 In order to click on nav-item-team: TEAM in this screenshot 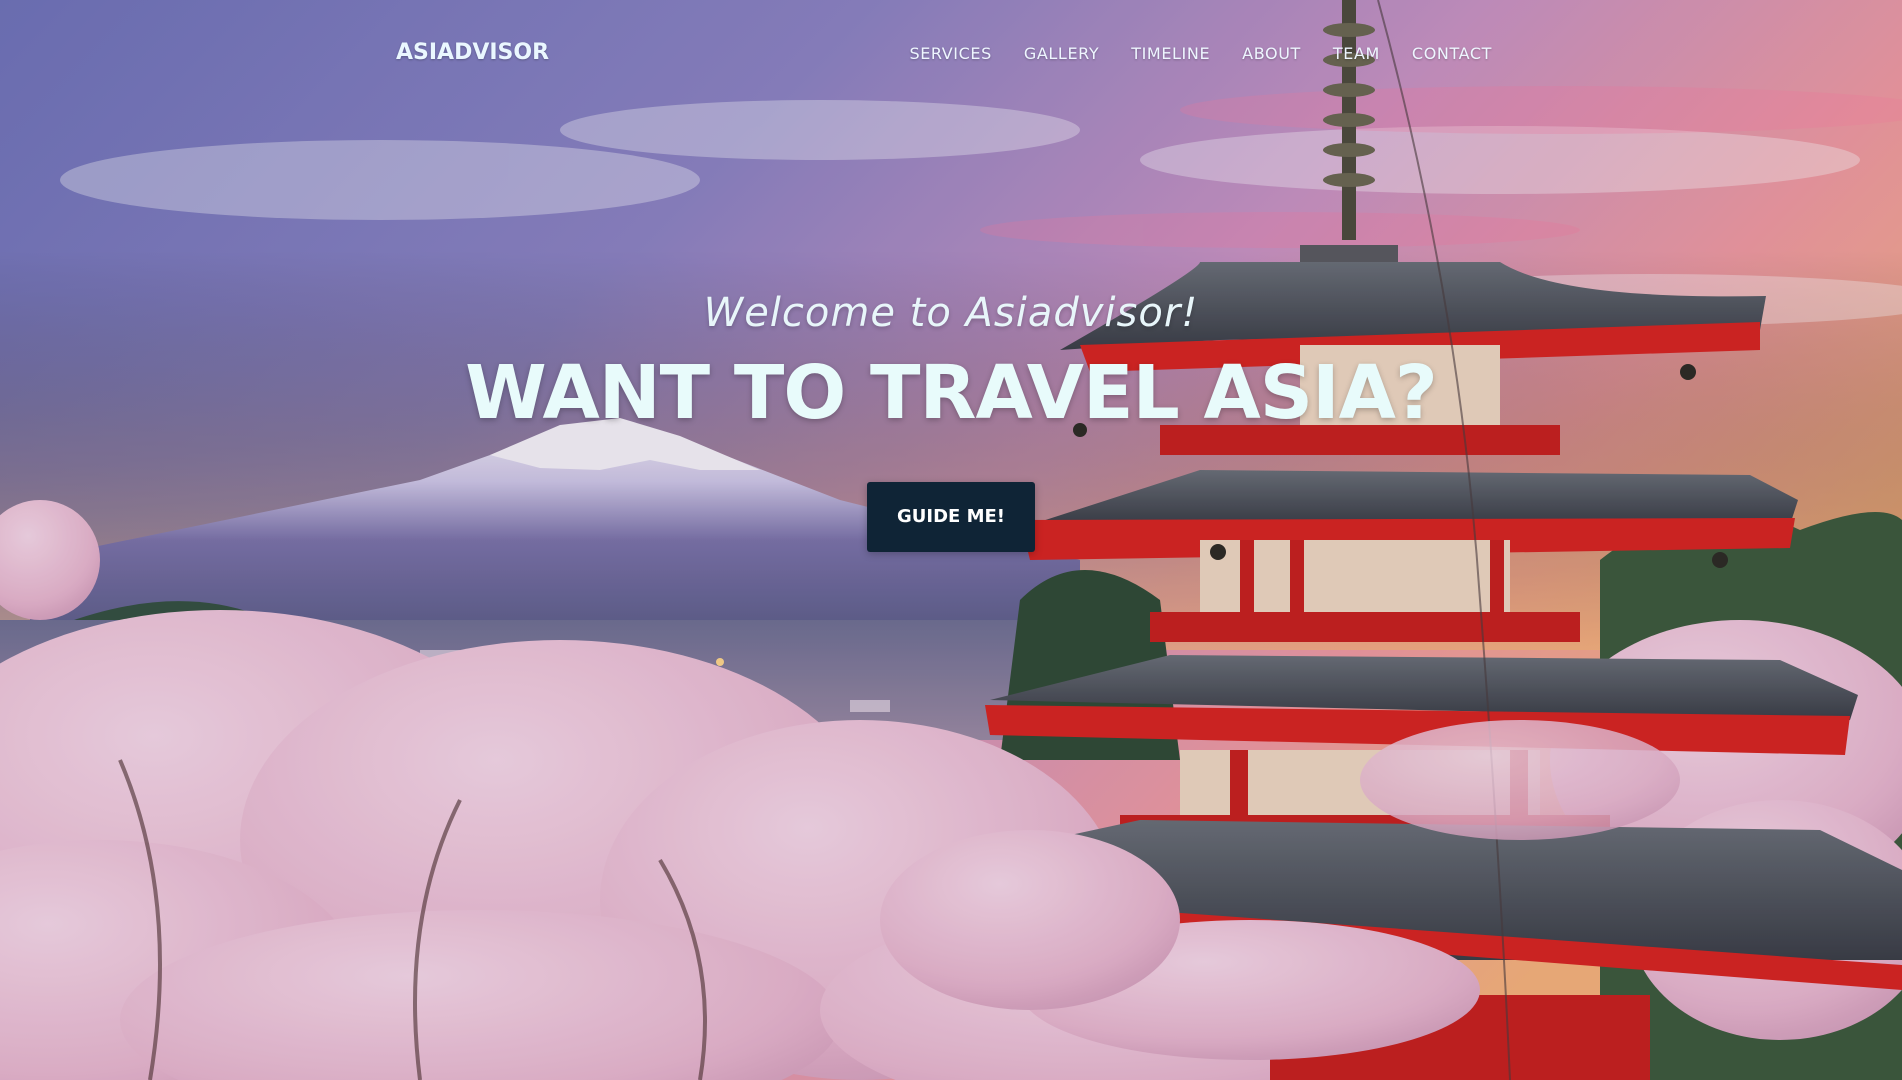, I will do `click(1356, 53)`.